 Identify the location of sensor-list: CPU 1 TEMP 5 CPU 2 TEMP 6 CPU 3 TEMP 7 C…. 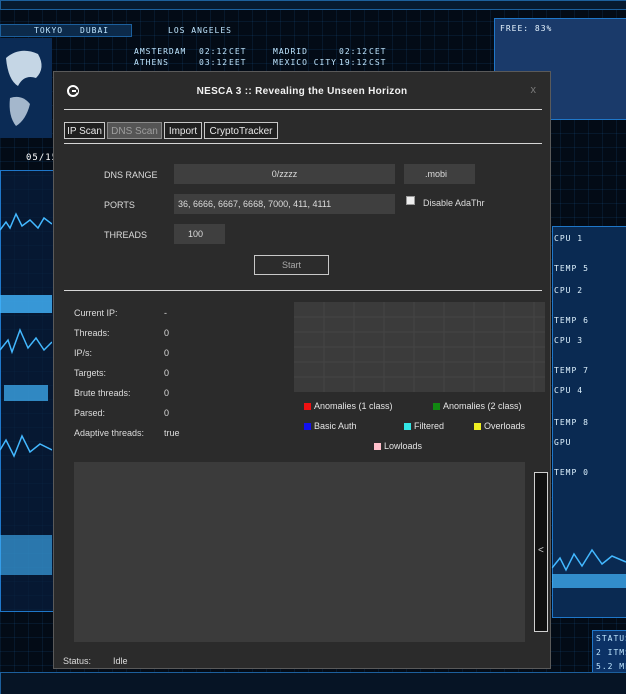
(589, 428).